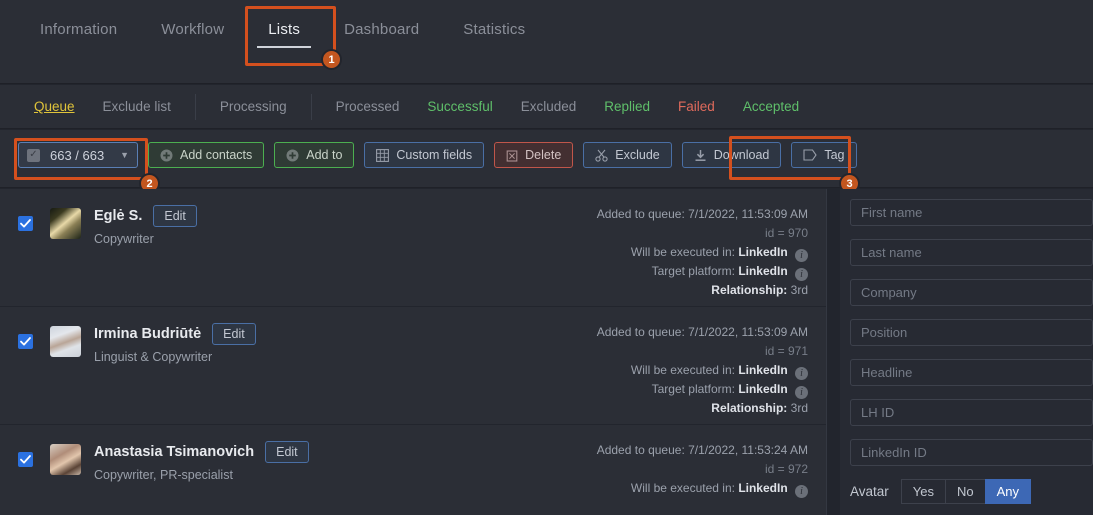  I want to click on delete-button: Delete, so click(534, 155).